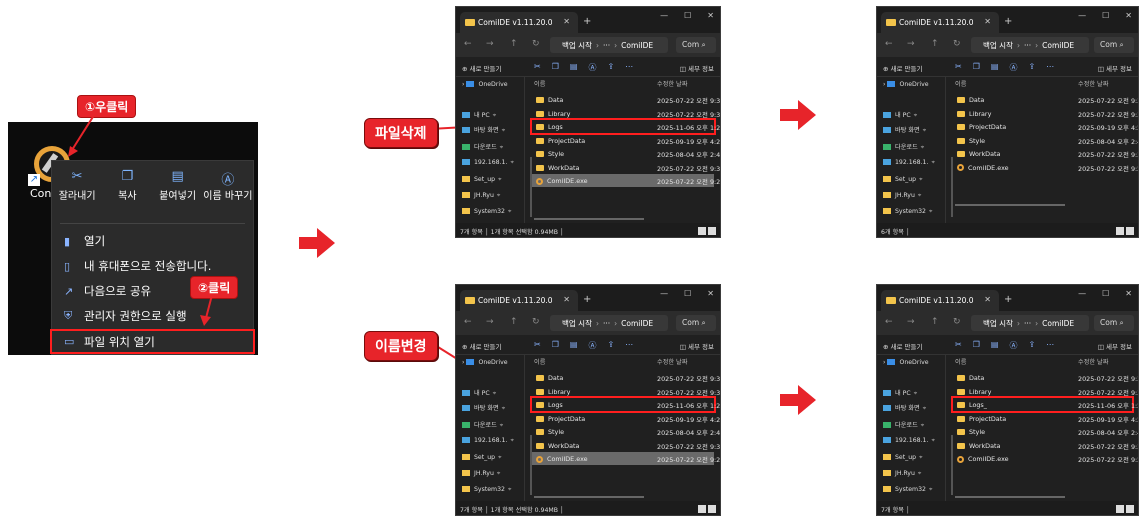 The width and height of the screenshot is (1139, 518). I want to click on nav-item: 바탕 화면 ⌖, so click(483, 408).